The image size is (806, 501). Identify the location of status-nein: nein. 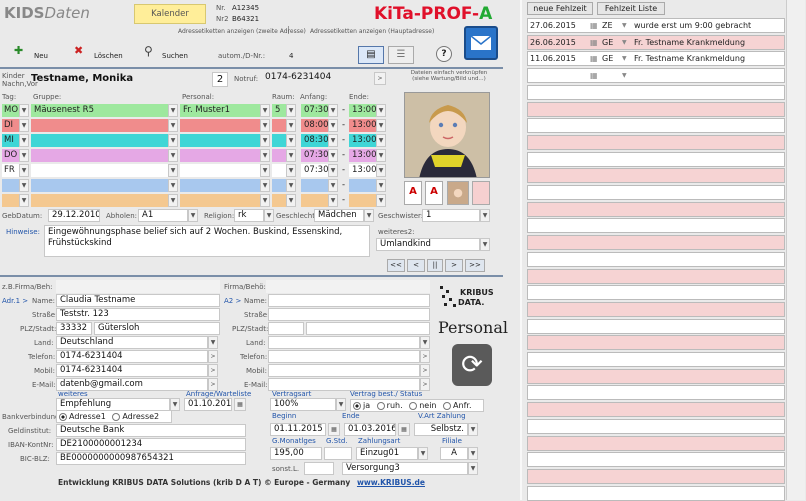
(423, 405).